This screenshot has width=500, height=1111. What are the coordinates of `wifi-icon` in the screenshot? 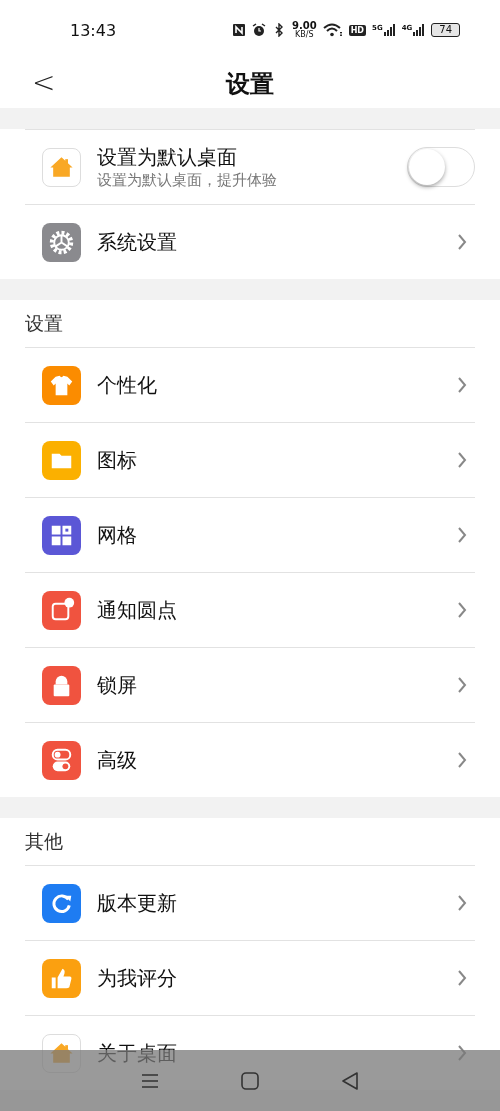 It's located at (332, 30).